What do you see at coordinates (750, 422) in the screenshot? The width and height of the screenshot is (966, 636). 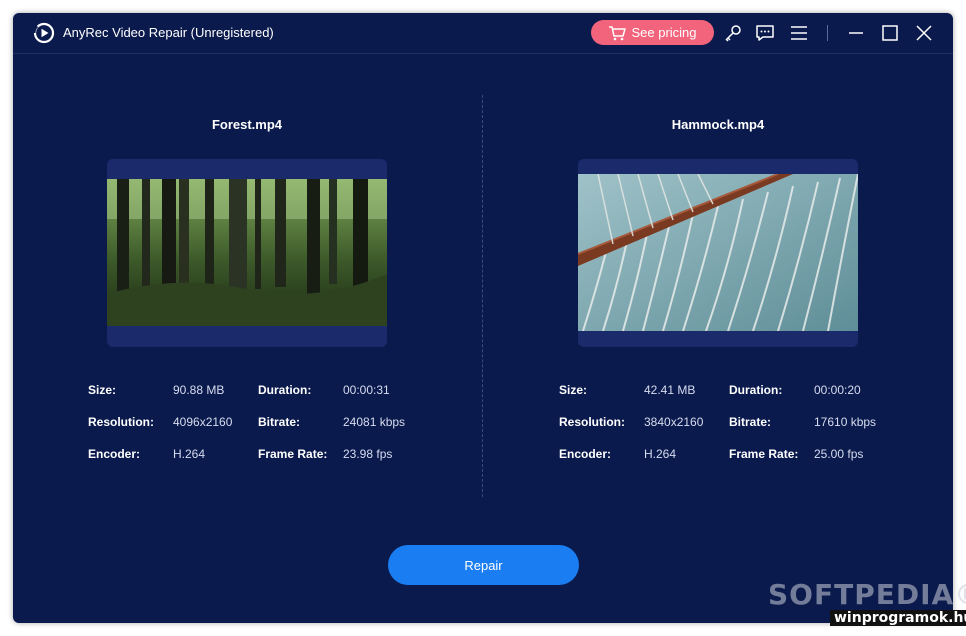 I see `right-bitrate-label: Bitrate:` at bounding box center [750, 422].